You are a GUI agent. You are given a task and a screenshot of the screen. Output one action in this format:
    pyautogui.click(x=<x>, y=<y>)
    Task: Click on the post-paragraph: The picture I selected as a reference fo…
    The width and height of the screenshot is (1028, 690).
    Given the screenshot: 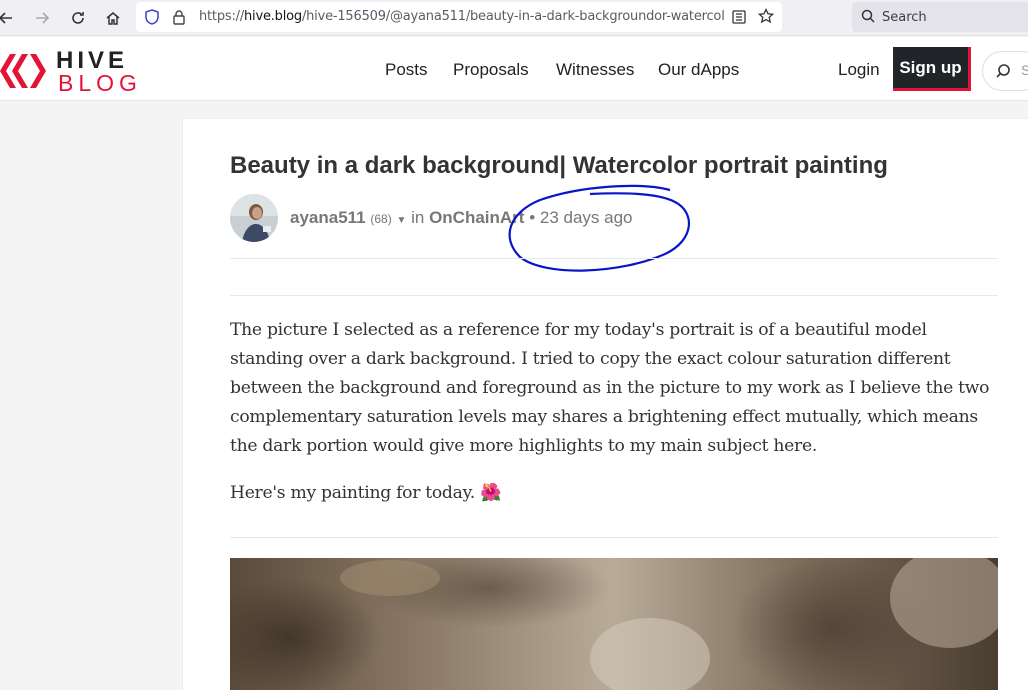 What is the action you would take?
    pyautogui.click(x=610, y=388)
    